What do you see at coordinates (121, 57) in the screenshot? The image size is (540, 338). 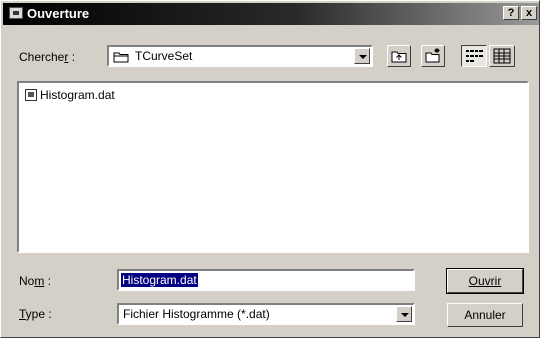 I see `folder-icon` at bounding box center [121, 57].